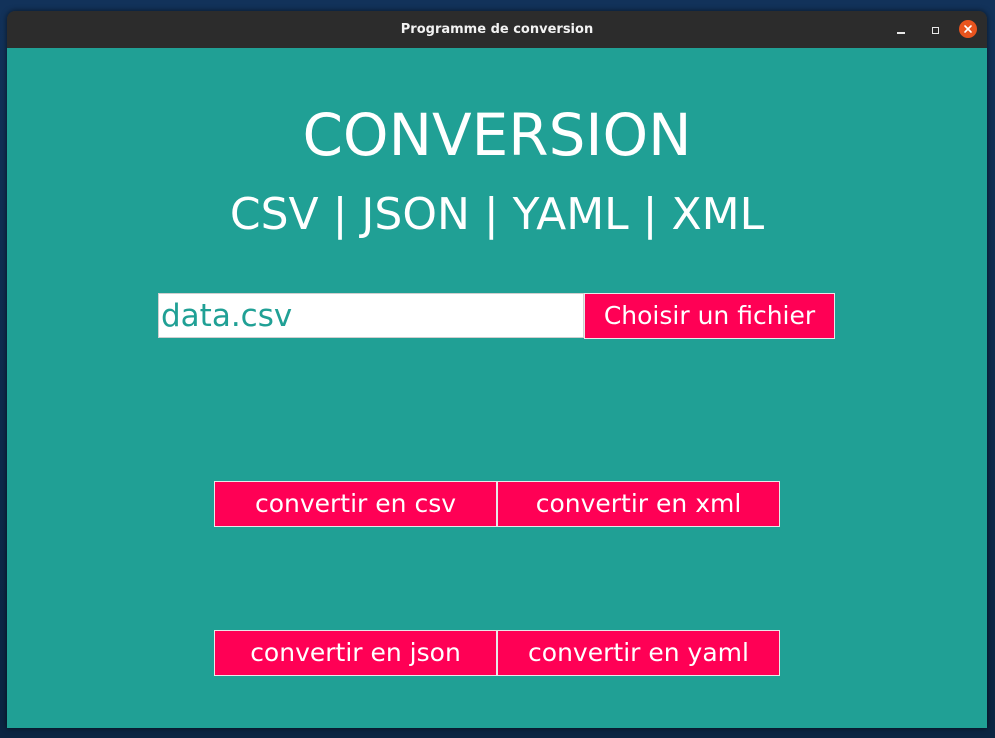 The image size is (995, 738). I want to click on page-title: CONVERSION, so click(497, 135).